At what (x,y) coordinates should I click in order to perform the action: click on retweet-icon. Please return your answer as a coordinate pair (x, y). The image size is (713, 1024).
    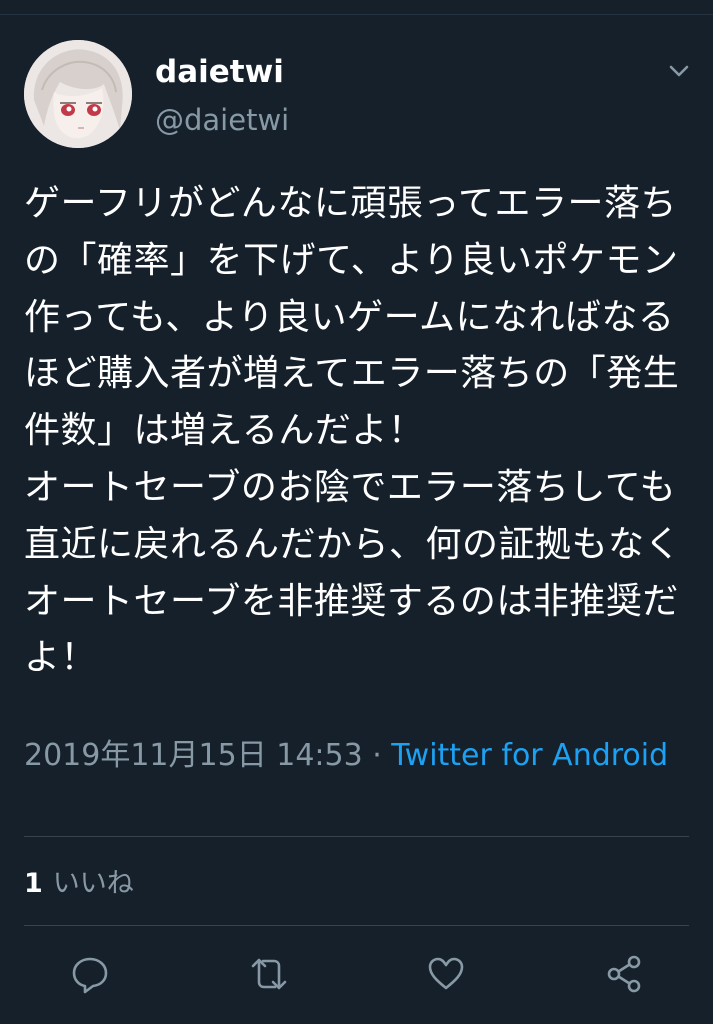
    Looking at the image, I should click on (267, 974).